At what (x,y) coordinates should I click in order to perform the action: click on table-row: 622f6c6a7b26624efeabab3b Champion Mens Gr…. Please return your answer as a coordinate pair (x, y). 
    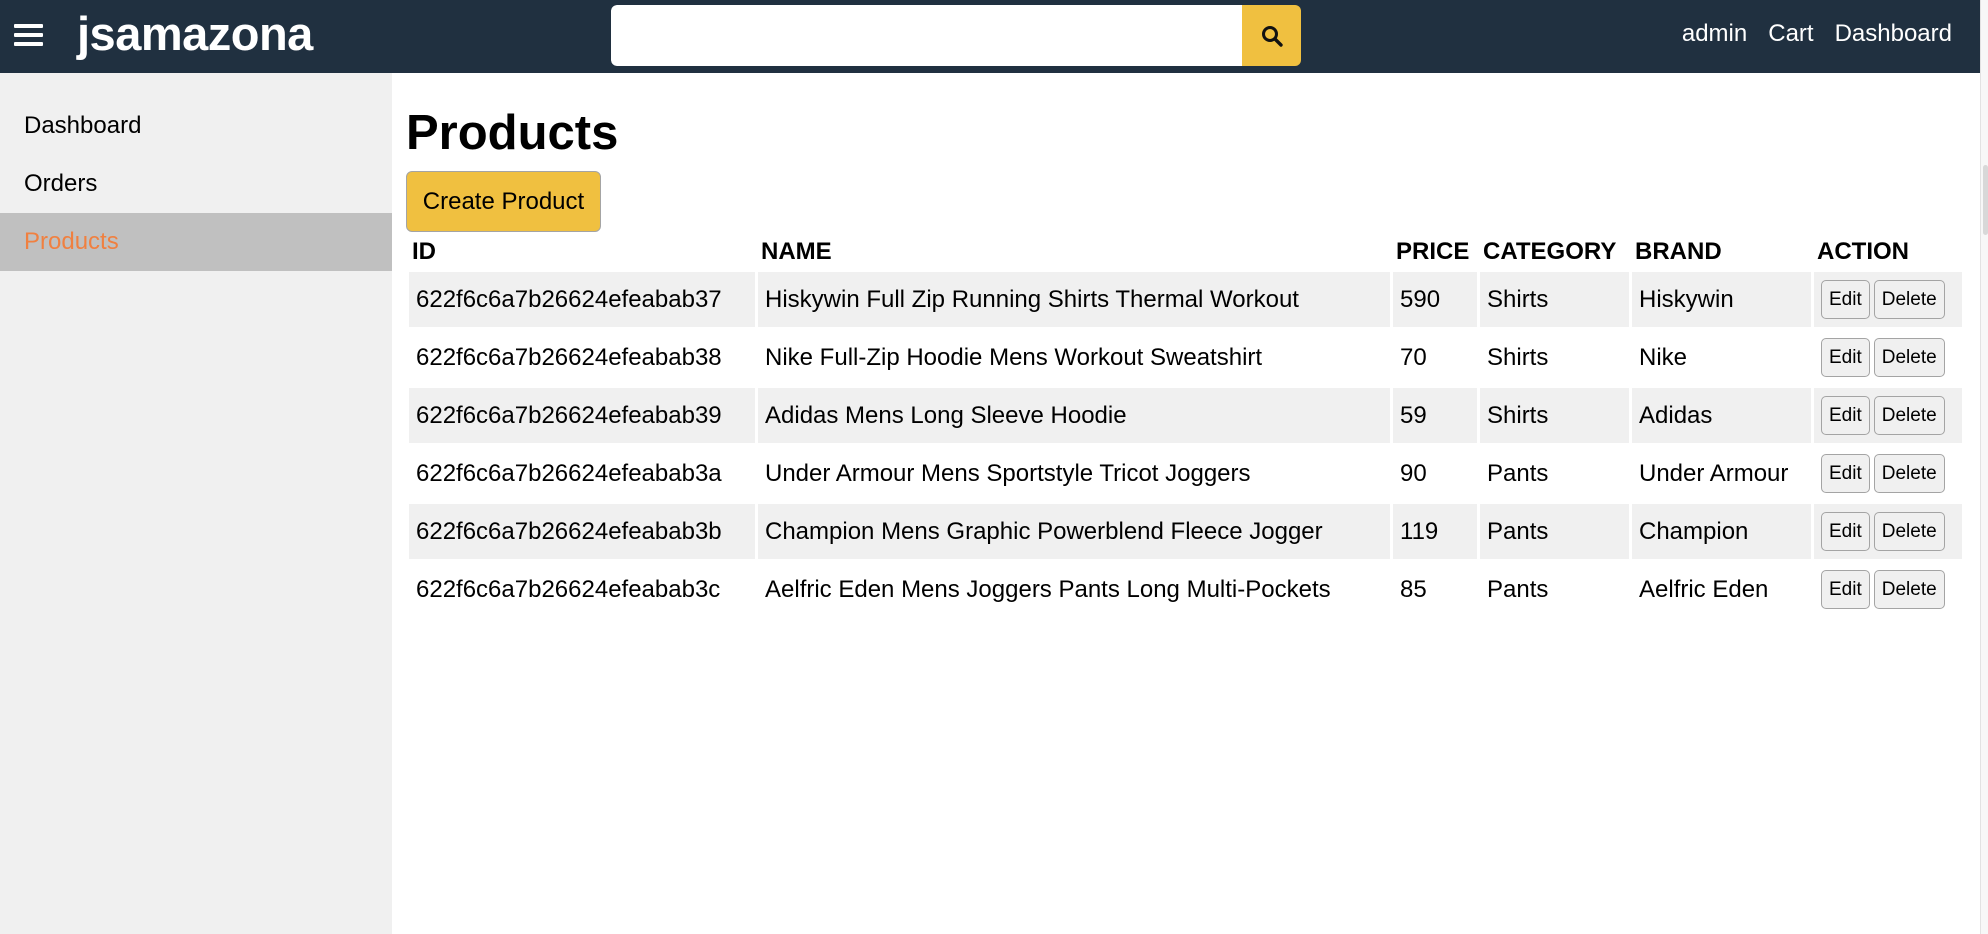
    Looking at the image, I should click on (1185, 531).